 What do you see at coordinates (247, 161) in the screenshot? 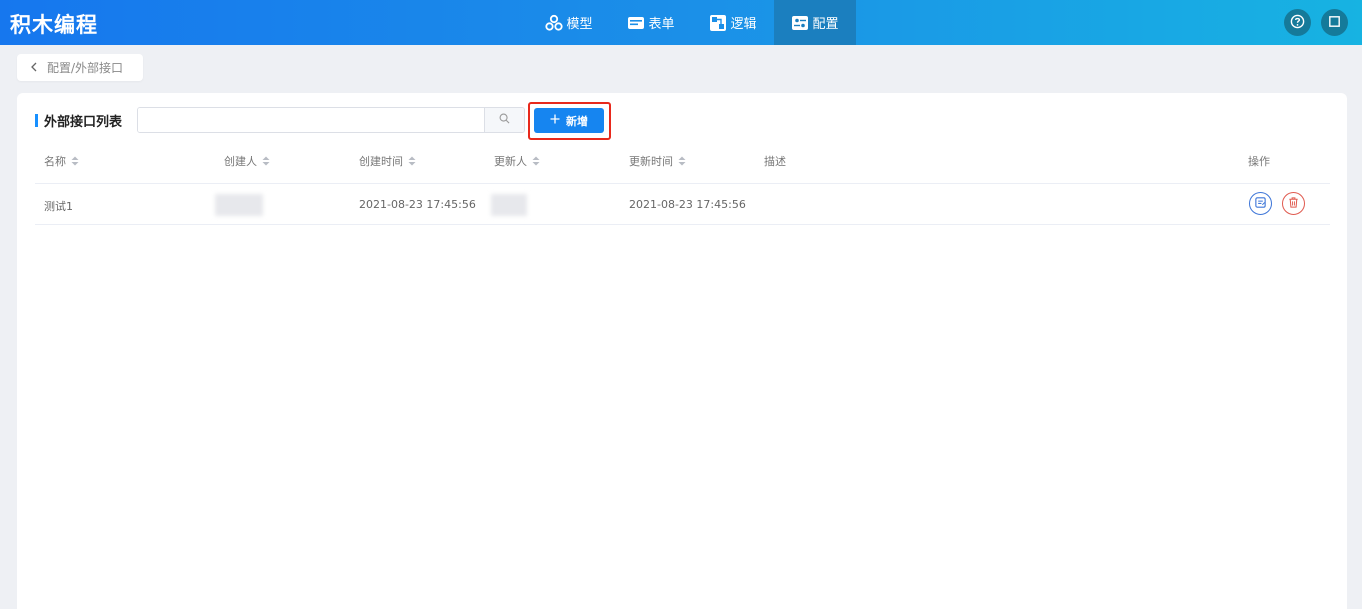
I see `column-header-creator: 创建人` at bounding box center [247, 161].